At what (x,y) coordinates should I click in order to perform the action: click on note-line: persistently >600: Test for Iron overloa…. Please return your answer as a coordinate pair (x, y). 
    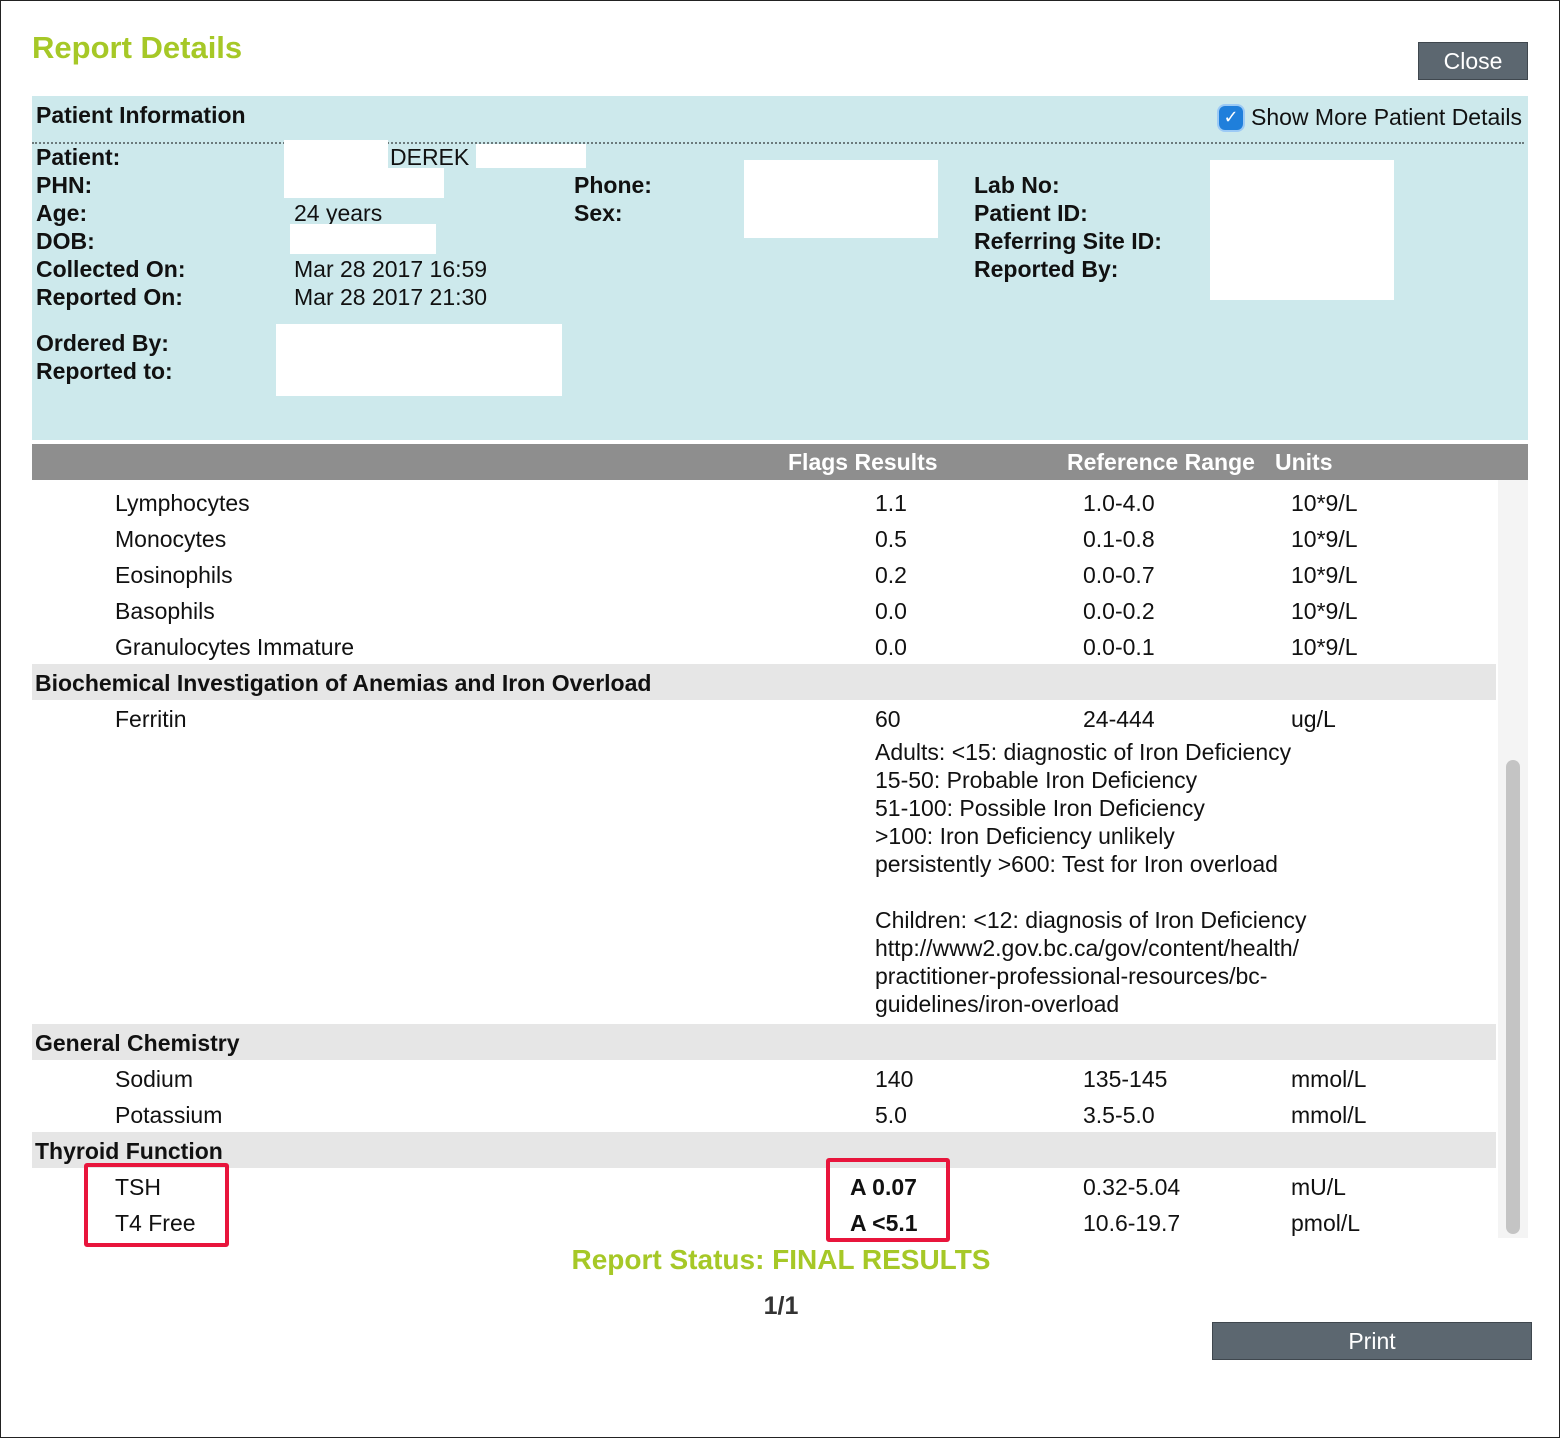
    Looking at the image, I should click on (1076, 864).